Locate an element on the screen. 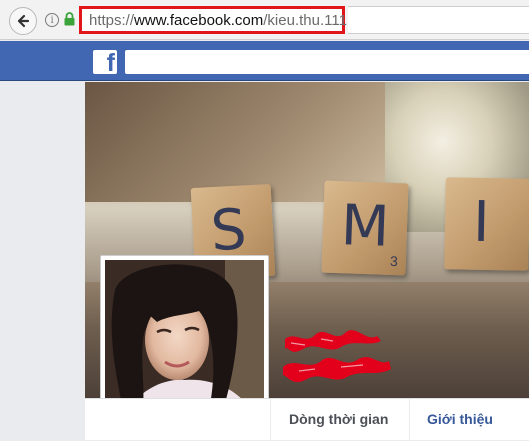  letter-tile: I is located at coordinates (486, 224).